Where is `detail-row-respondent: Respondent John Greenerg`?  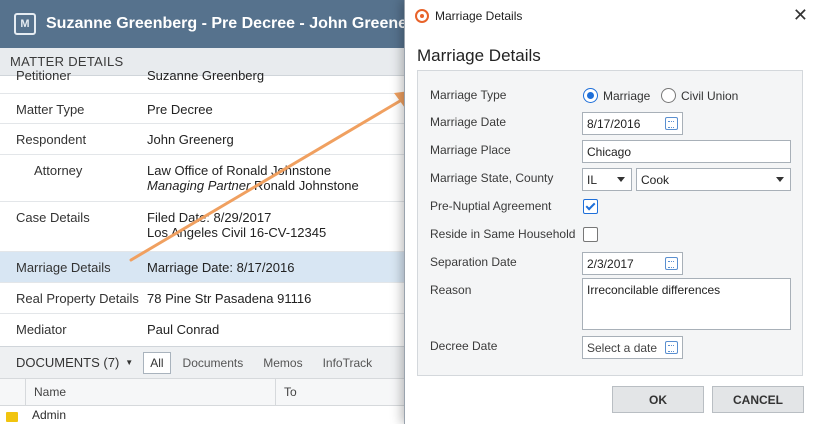
detail-row-respondent: Respondent John Greenerg is located at coordinates (205, 139).